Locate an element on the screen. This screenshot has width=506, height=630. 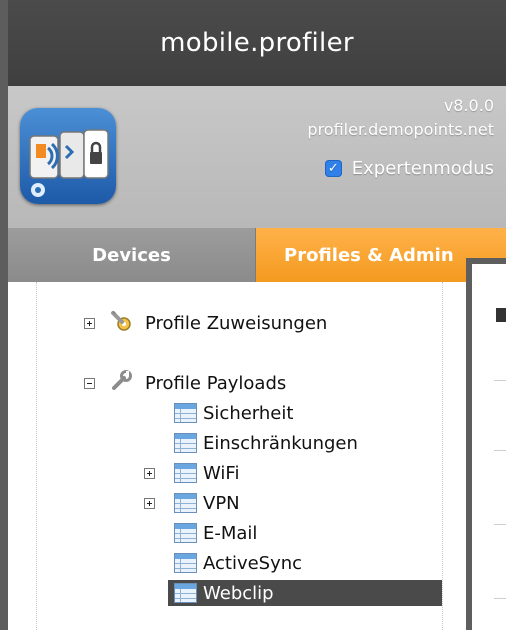
tree-item-wifi: WiFi is located at coordinates (191, 473).